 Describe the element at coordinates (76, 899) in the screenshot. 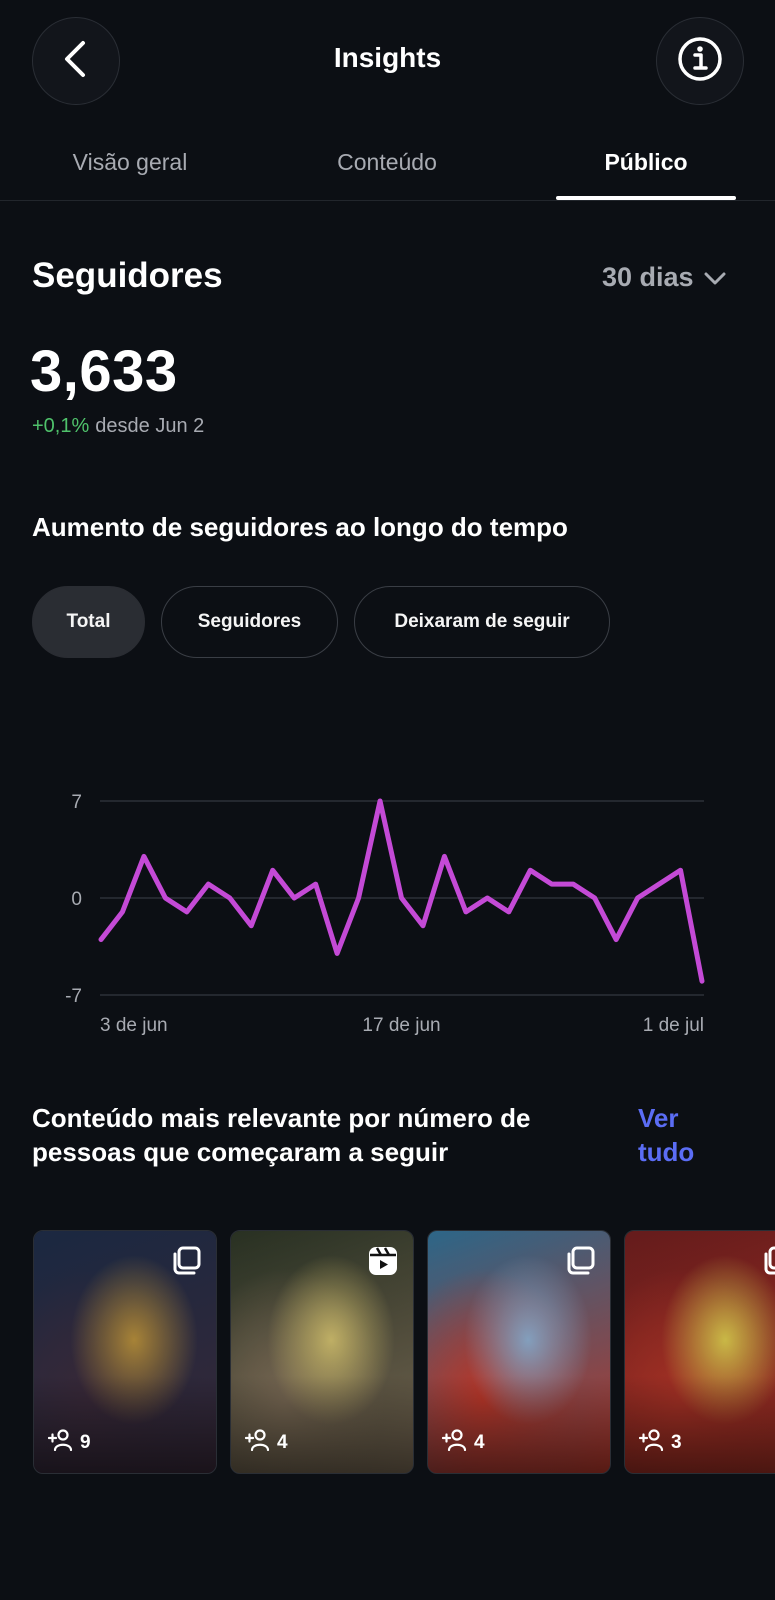

I see `y-tick-label: 0` at that location.